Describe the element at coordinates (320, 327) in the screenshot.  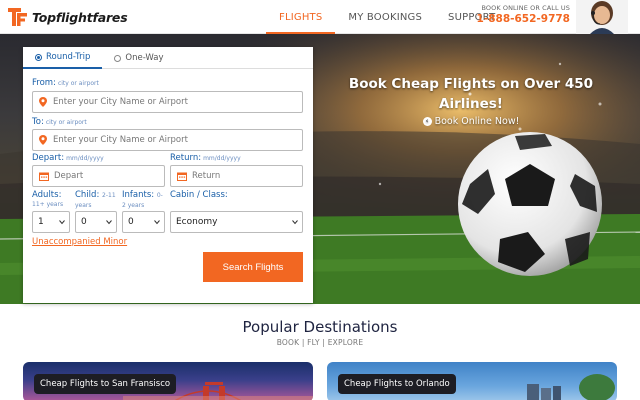
I see `popular-destinations-title: Popular Destinations` at that location.